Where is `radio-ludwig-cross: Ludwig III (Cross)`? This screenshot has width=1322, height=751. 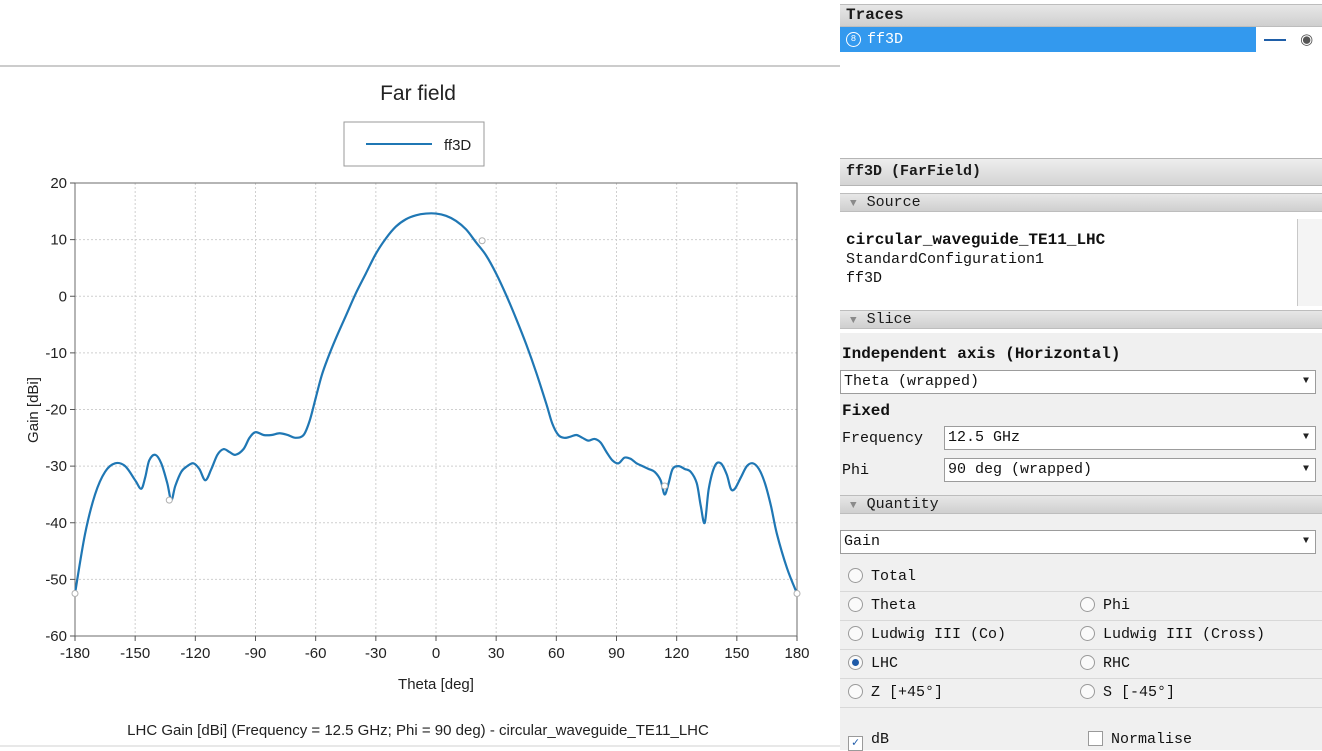
radio-ludwig-cross: Ludwig III (Cross) is located at coordinates (1172, 635).